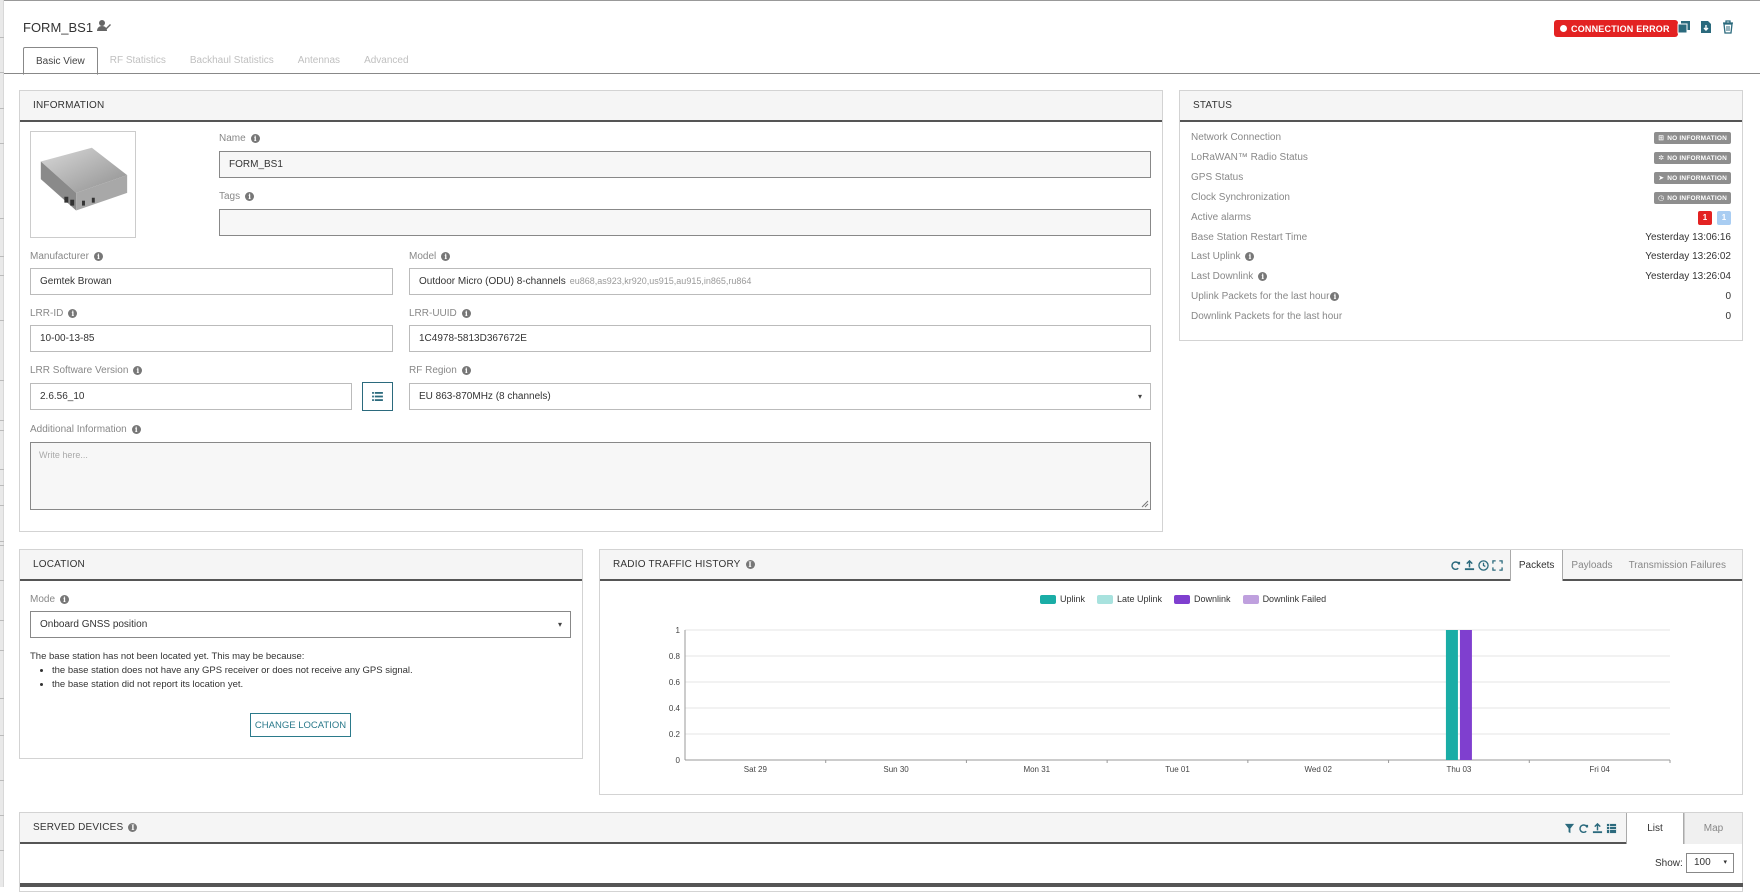 This screenshot has height=892, width=1760. I want to click on list-icon, so click(377, 396).